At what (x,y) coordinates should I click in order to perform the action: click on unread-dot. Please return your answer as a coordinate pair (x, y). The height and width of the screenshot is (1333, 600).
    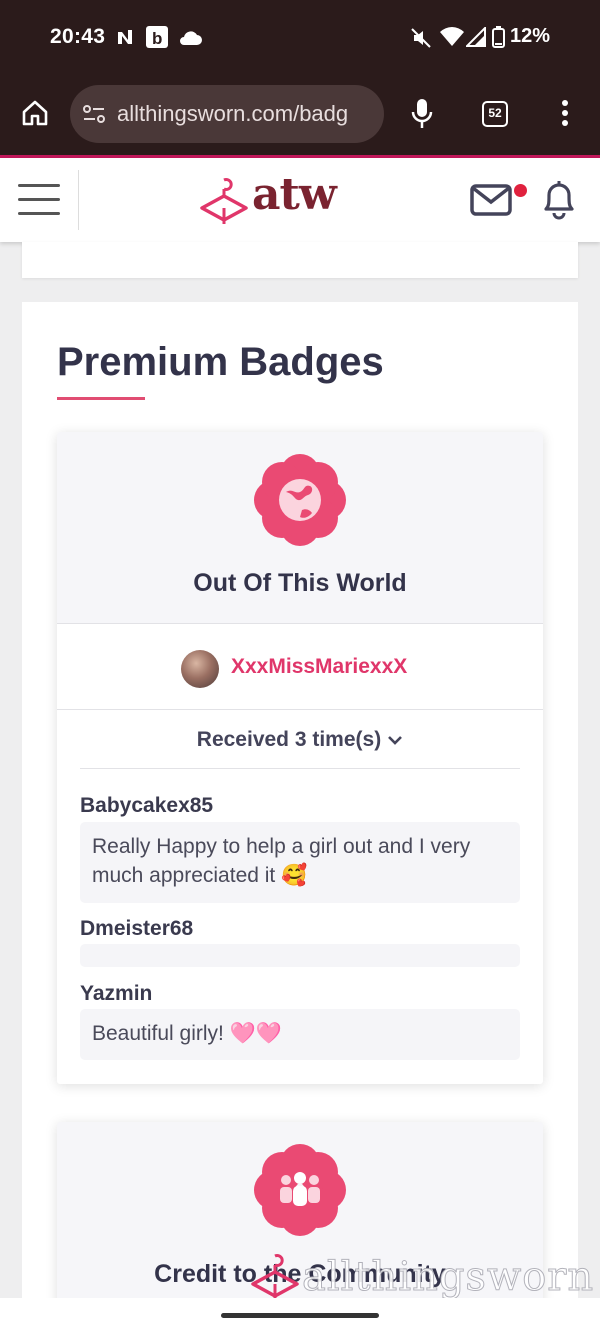
    Looking at the image, I should click on (520, 190).